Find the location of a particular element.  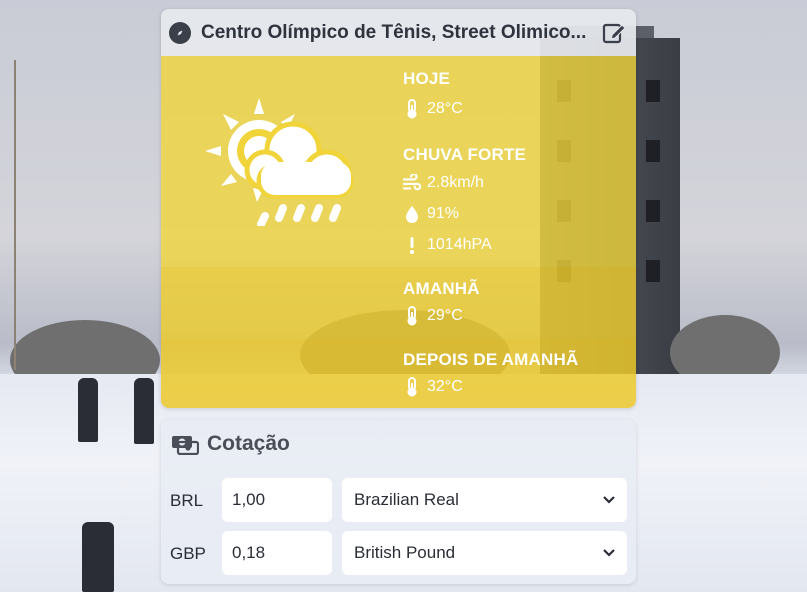

wind-icon is located at coordinates (412, 183).